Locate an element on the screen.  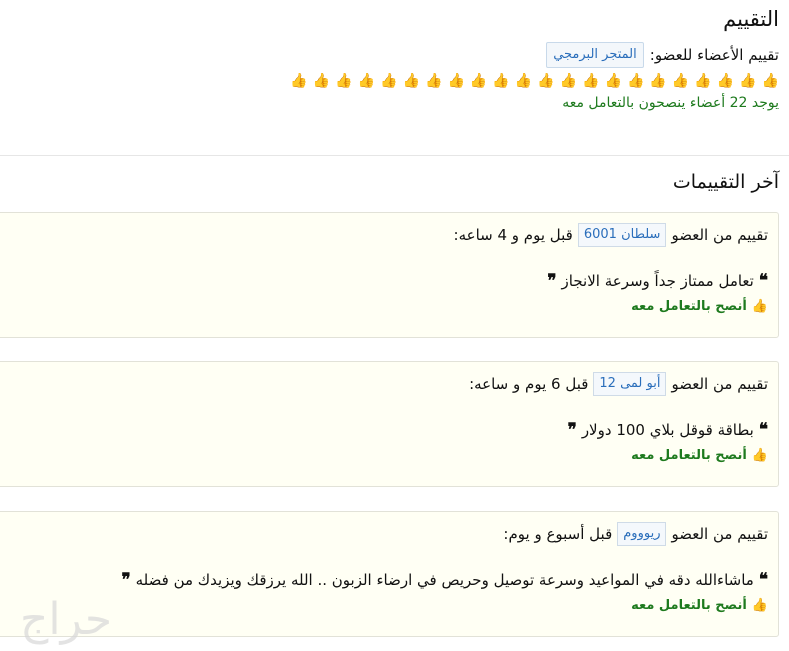
member-rating-line: تقييم الأعضاء للعضو: المتجر البرمجي is located at coordinates (389, 55).